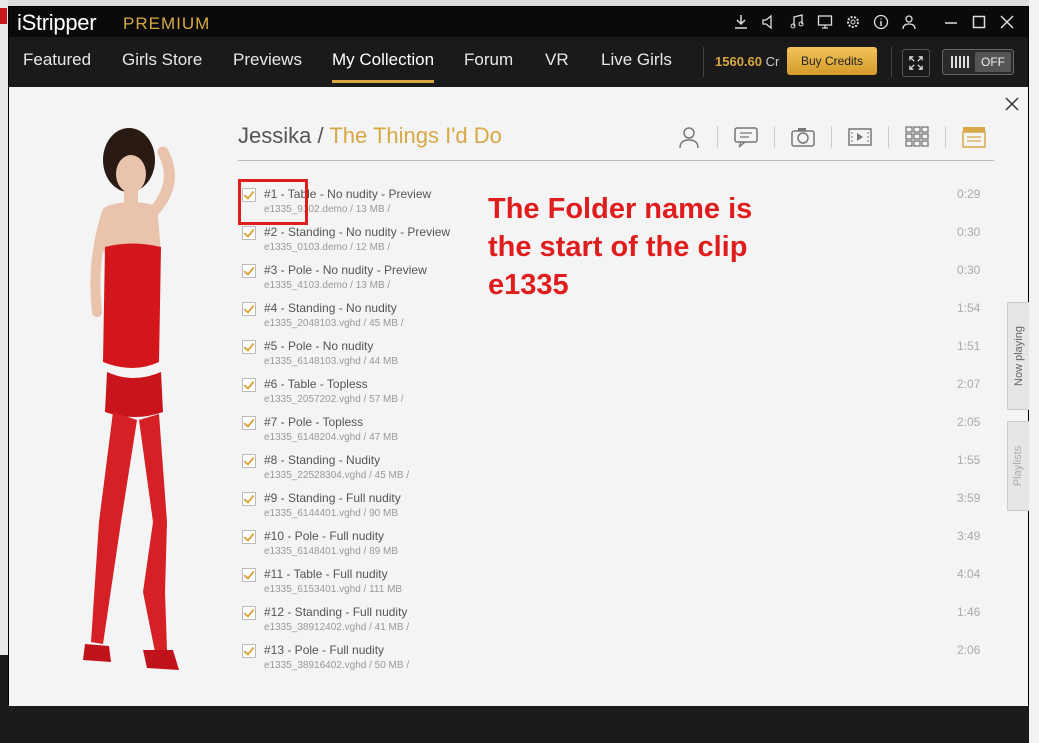 The image size is (1039, 743). I want to click on nav-divider, so click(891, 62).